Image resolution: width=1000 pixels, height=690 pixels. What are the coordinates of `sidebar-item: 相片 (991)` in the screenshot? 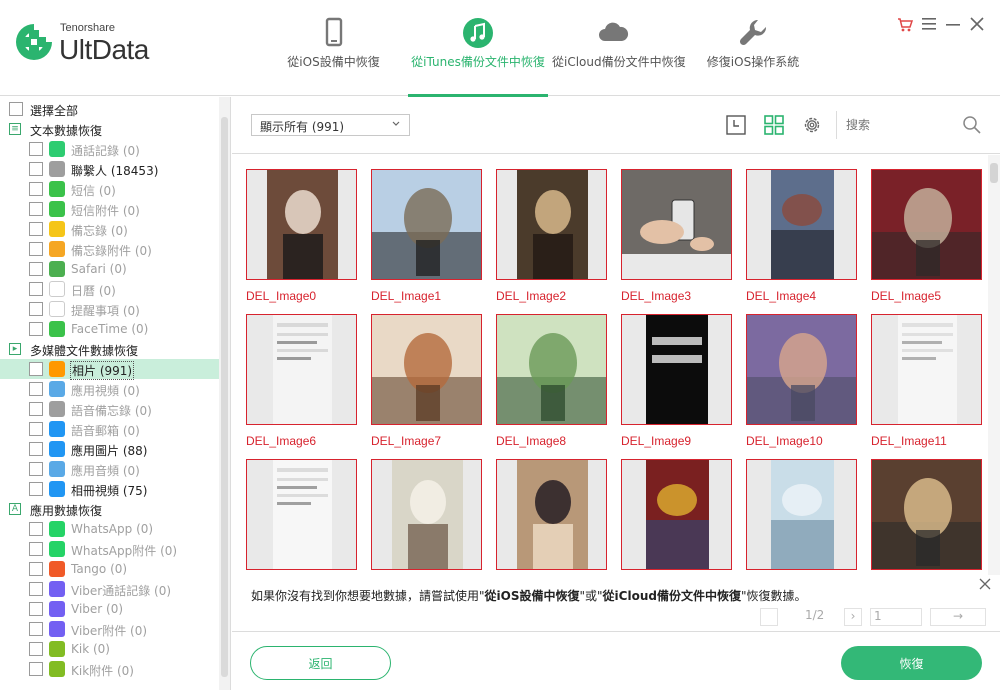 It's located at (110, 369).